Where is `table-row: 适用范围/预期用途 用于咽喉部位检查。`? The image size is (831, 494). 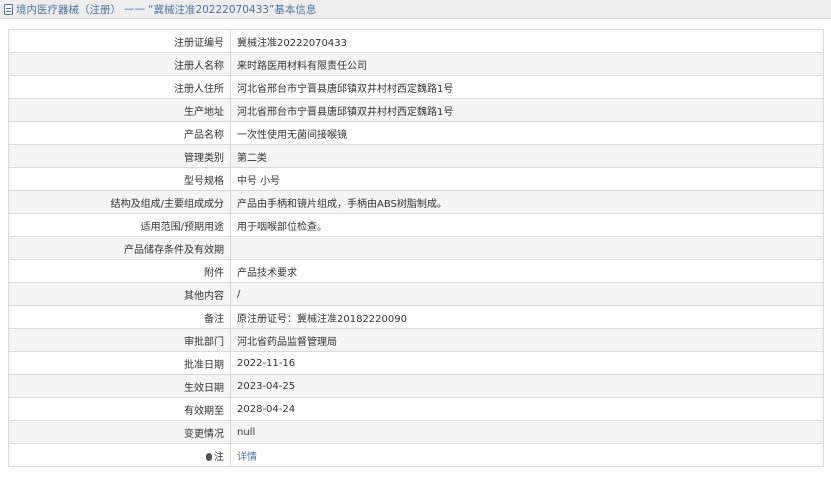
table-row: 适用范围/预期用途 用于咽喉部位检查。 is located at coordinates (416, 225).